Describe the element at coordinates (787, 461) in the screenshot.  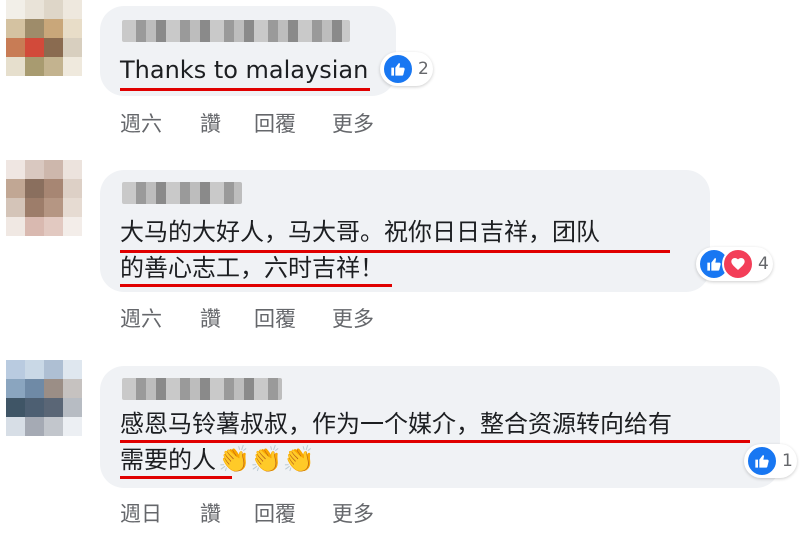
I see `reaction-count: 1` at that location.